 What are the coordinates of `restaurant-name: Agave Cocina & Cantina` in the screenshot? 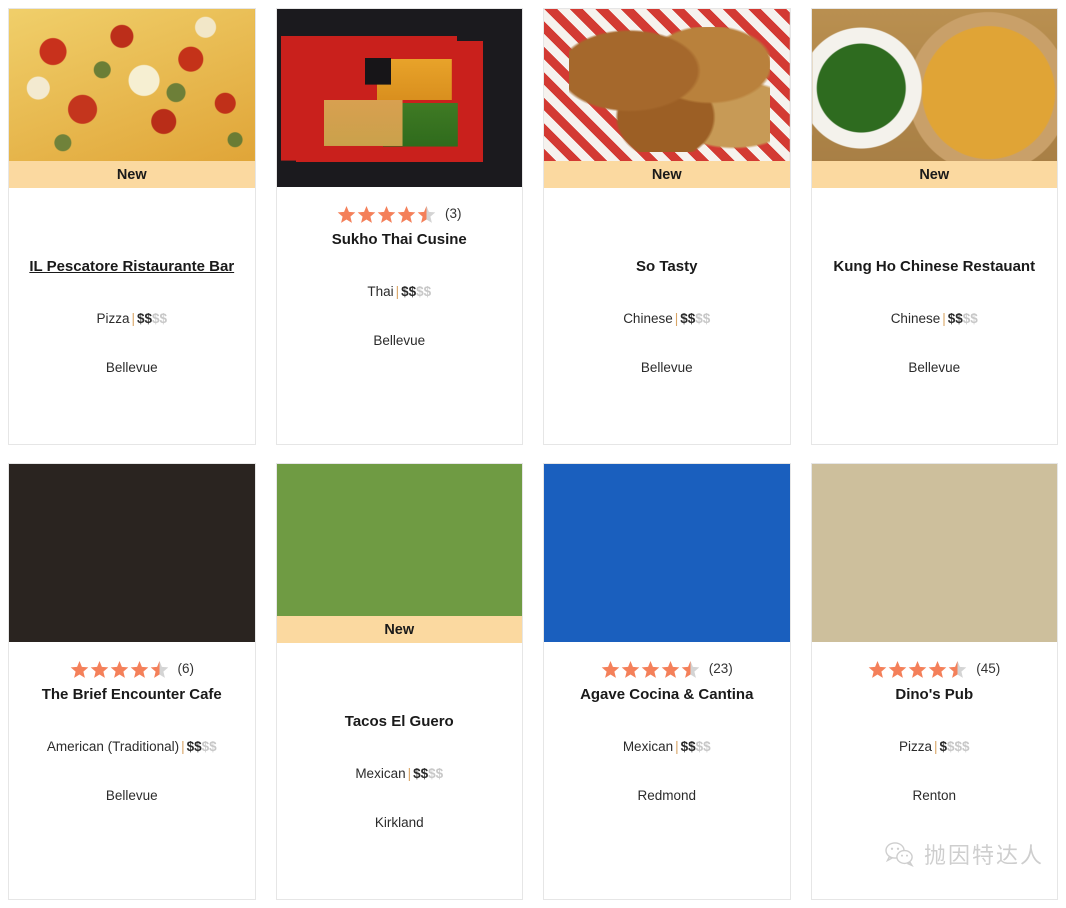 It's located at (666, 695).